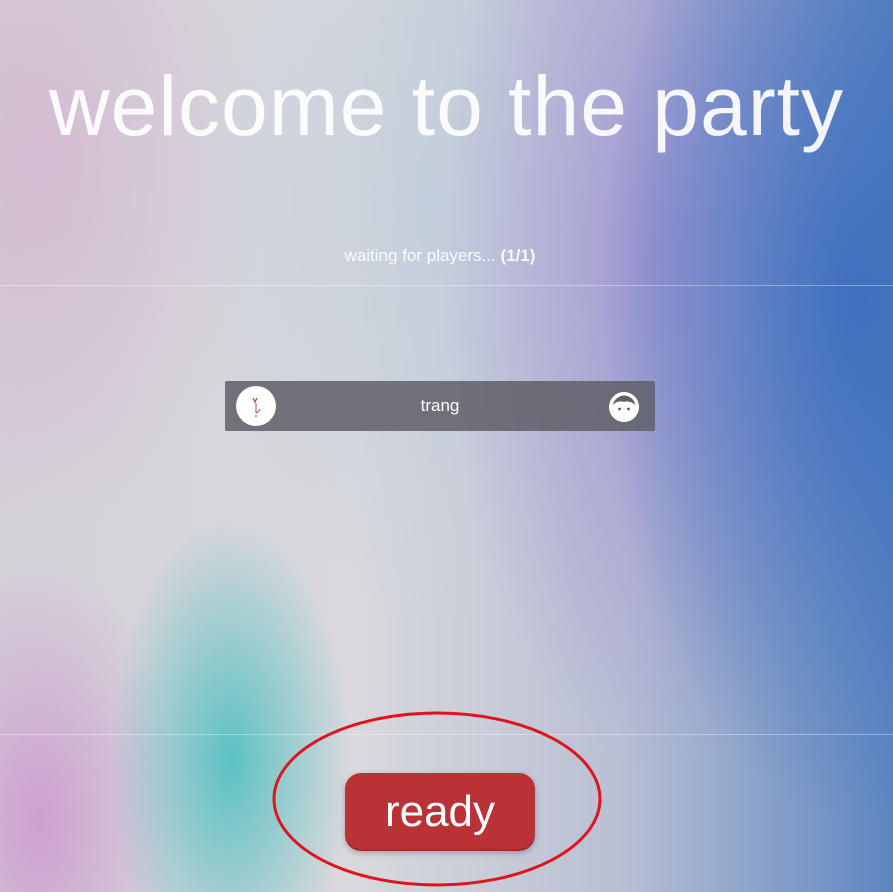 This screenshot has width=893, height=892. Describe the element at coordinates (518, 255) in the screenshot. I see `player-count: (1/1)` at that location.